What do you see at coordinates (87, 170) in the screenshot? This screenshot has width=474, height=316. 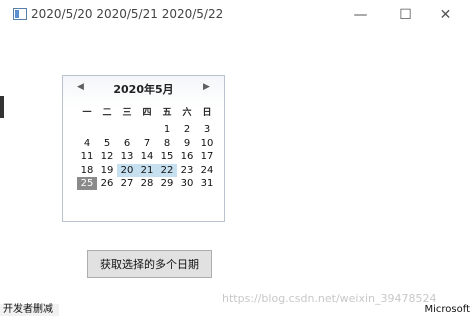 I see `calendar-day: 18` at bounding box center [87, 170].